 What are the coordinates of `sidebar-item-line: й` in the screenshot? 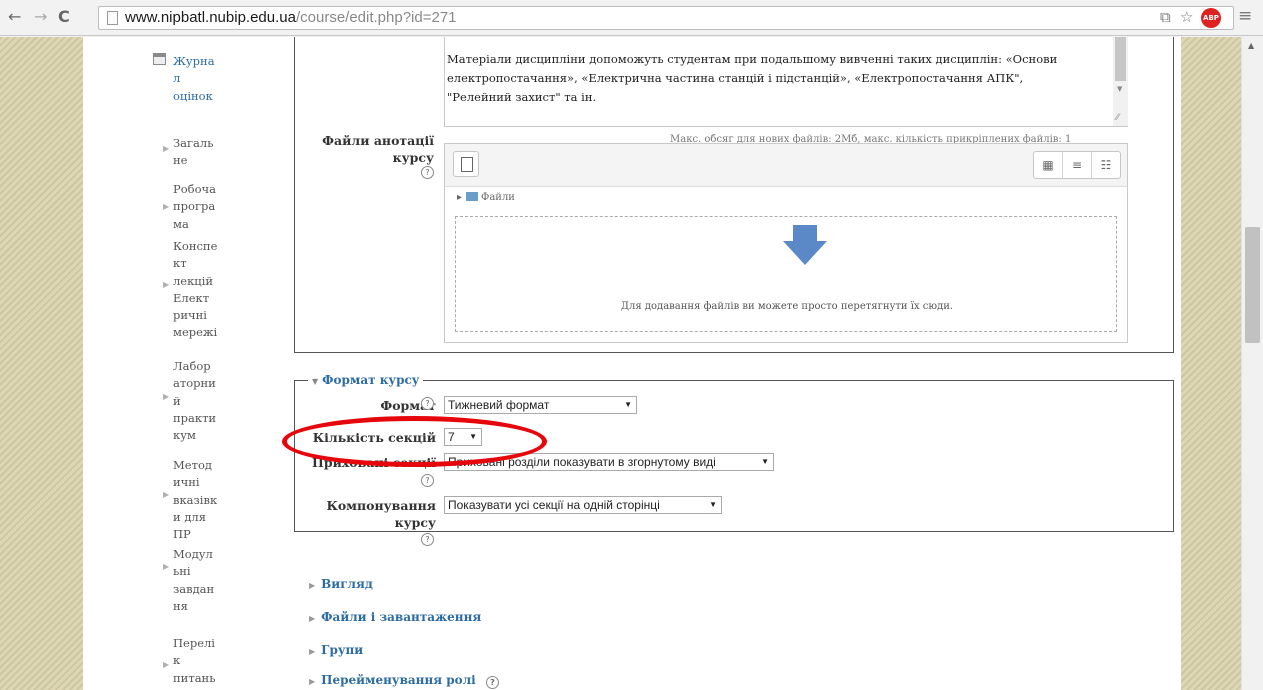 It's located at (177, 400).